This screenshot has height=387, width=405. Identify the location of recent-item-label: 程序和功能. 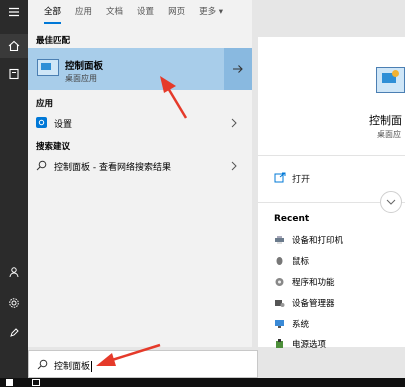
(313, 283).